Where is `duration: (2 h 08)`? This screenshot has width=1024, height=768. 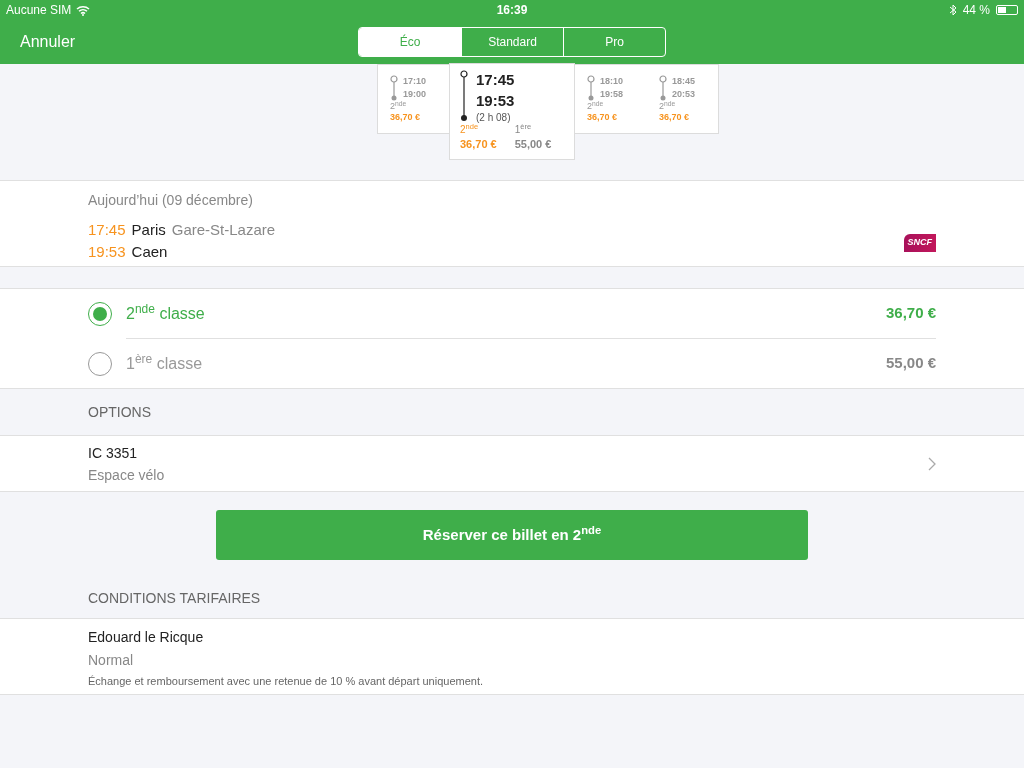
duration: (2 h 08) is located at coordinates (494, 117).